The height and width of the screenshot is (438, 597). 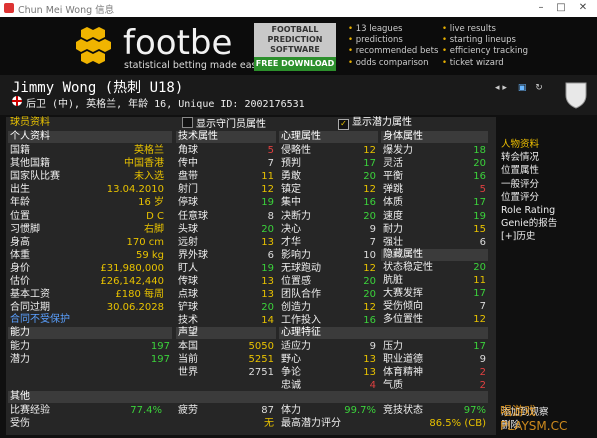 I want to click on prev-arrow-icon: ◂, so click(x=497, y=88).